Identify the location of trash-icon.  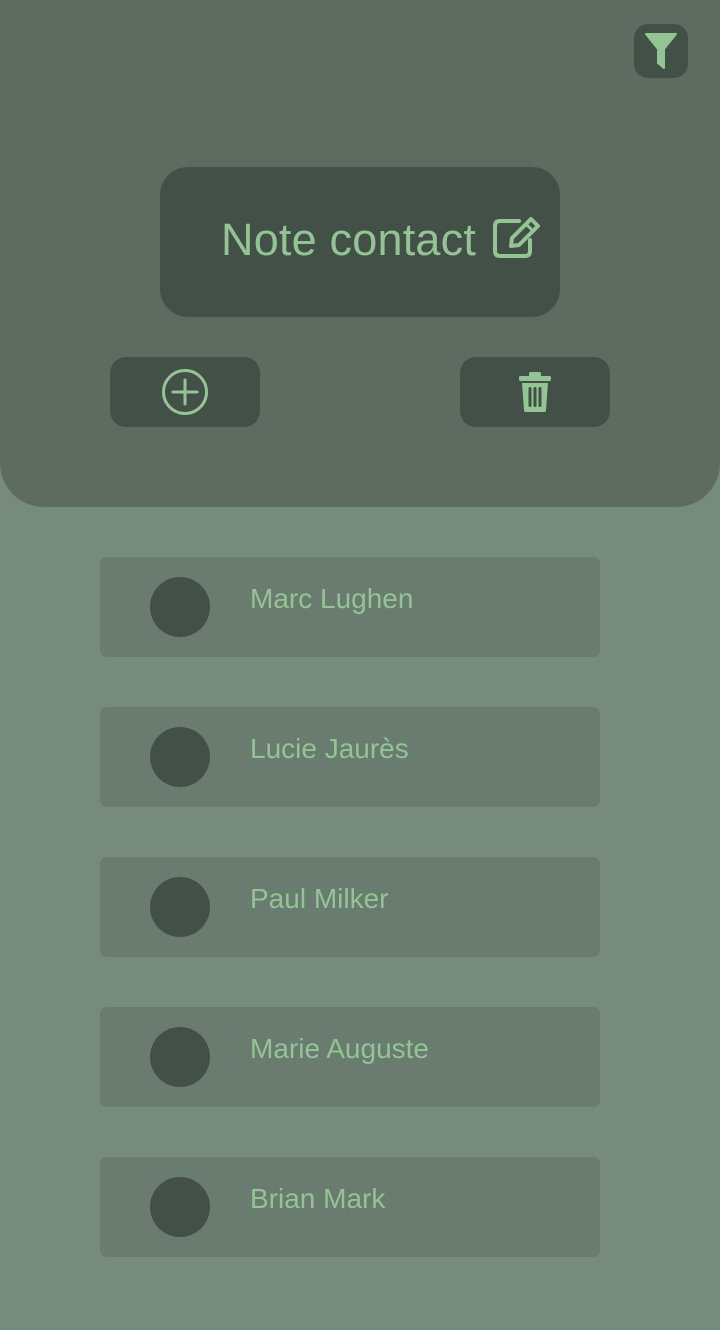
(535, 392).